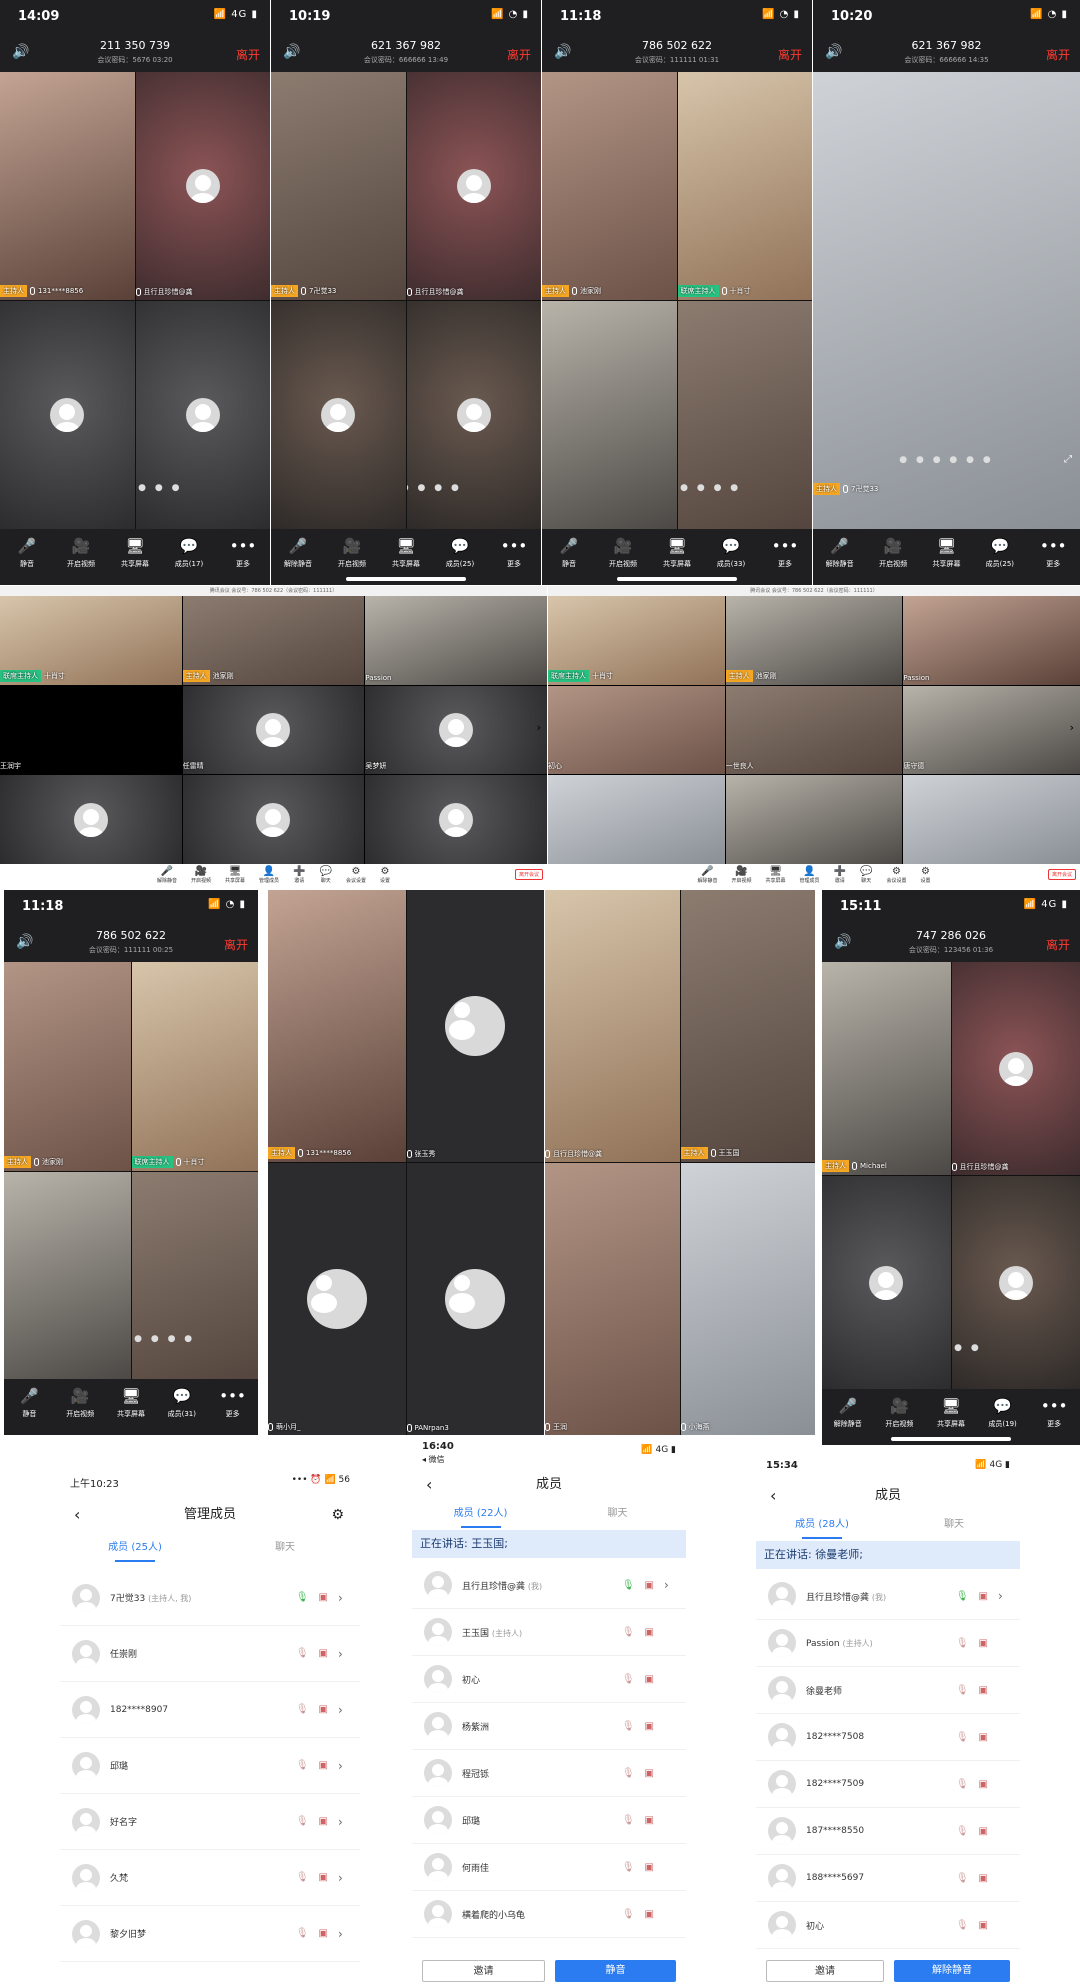 Image resolution: width=1080 pixels, height=1988 pixels. I want to click on video-tile: 主持人 7卍觉33, so click(338, 186).